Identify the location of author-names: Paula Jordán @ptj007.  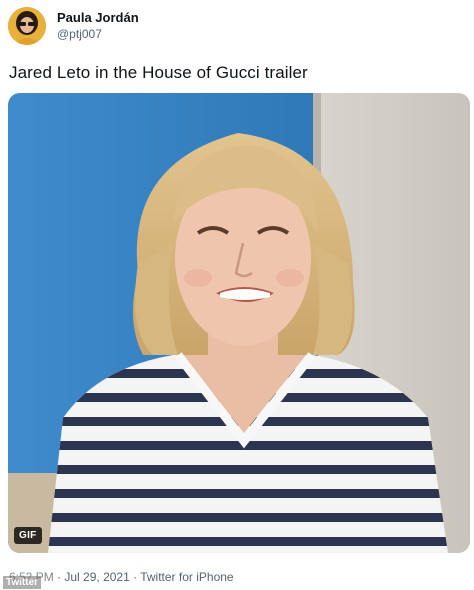
(98, 26).